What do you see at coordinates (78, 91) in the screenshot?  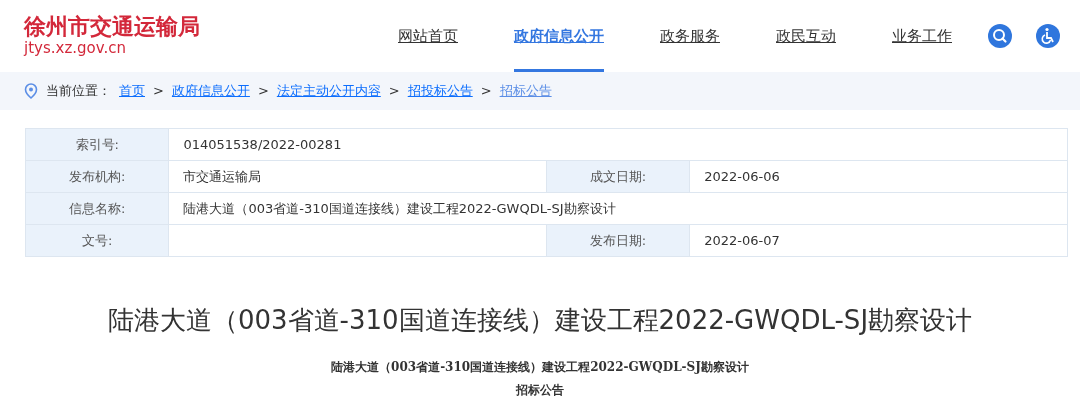 I see `breadcrumb-label: 当前位置：` at bounding box center [78, 91].